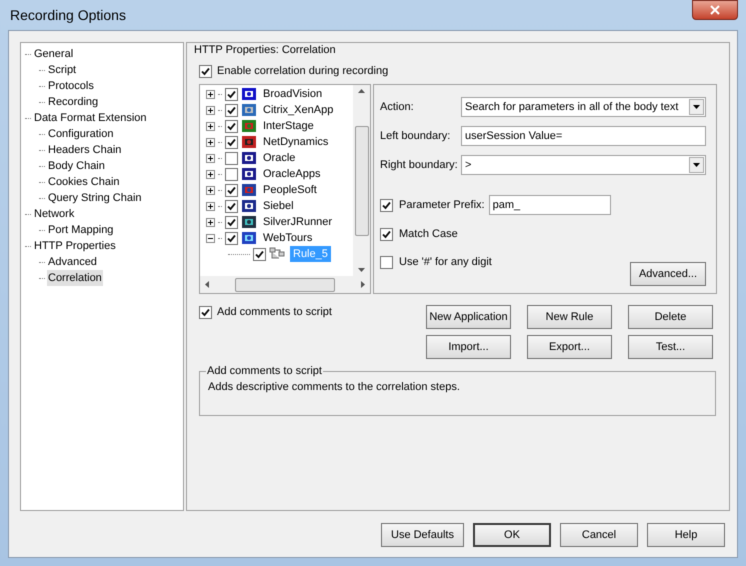  I want to click on tree-item: Recording, so click(73, 102).